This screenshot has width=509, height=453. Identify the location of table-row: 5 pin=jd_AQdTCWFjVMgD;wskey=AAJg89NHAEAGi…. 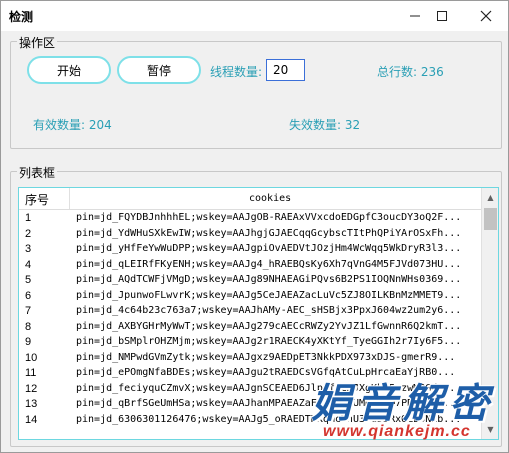
(250, 281).